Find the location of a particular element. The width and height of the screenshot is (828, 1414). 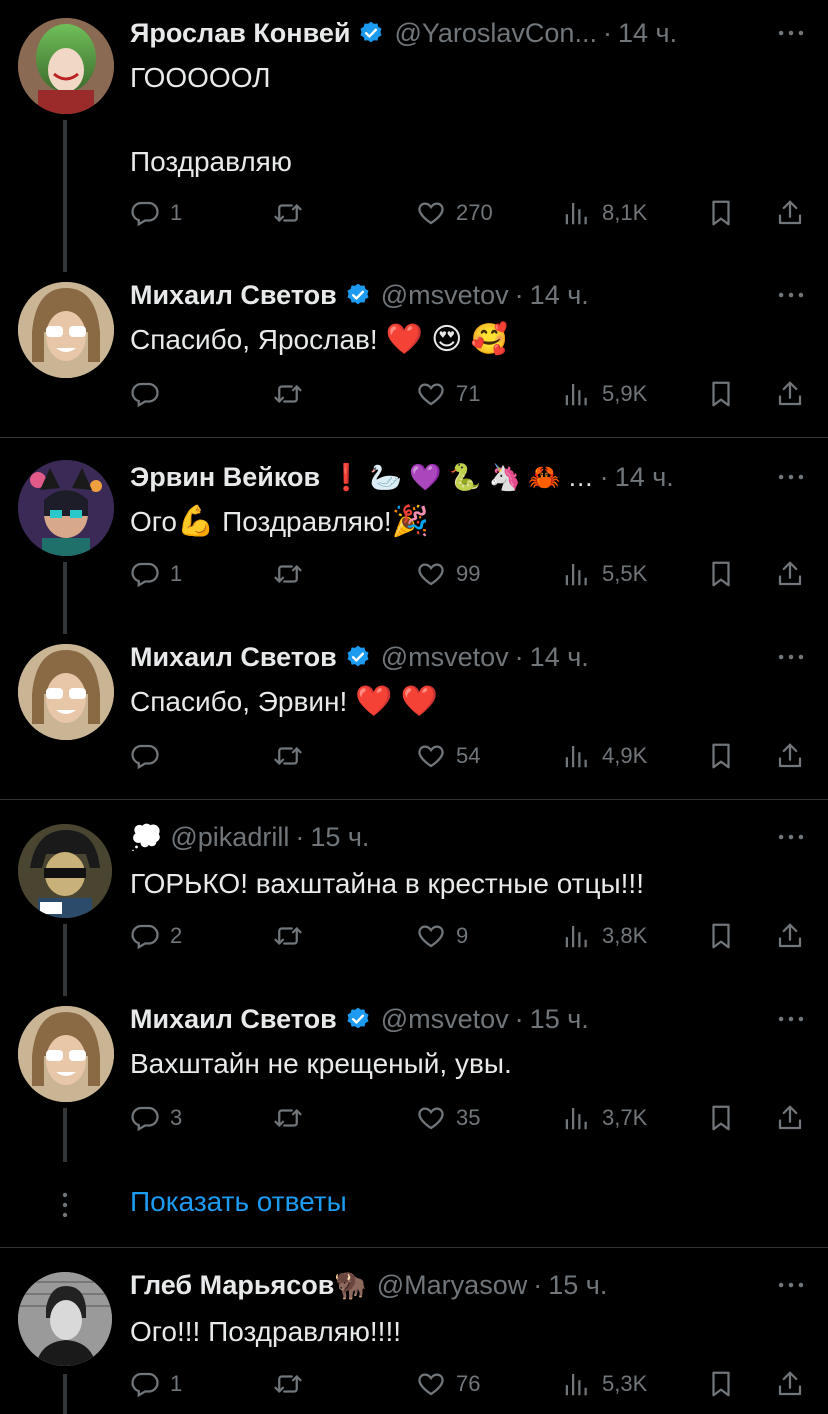

views-button: 5,9K is located at coordinates (604, 394).